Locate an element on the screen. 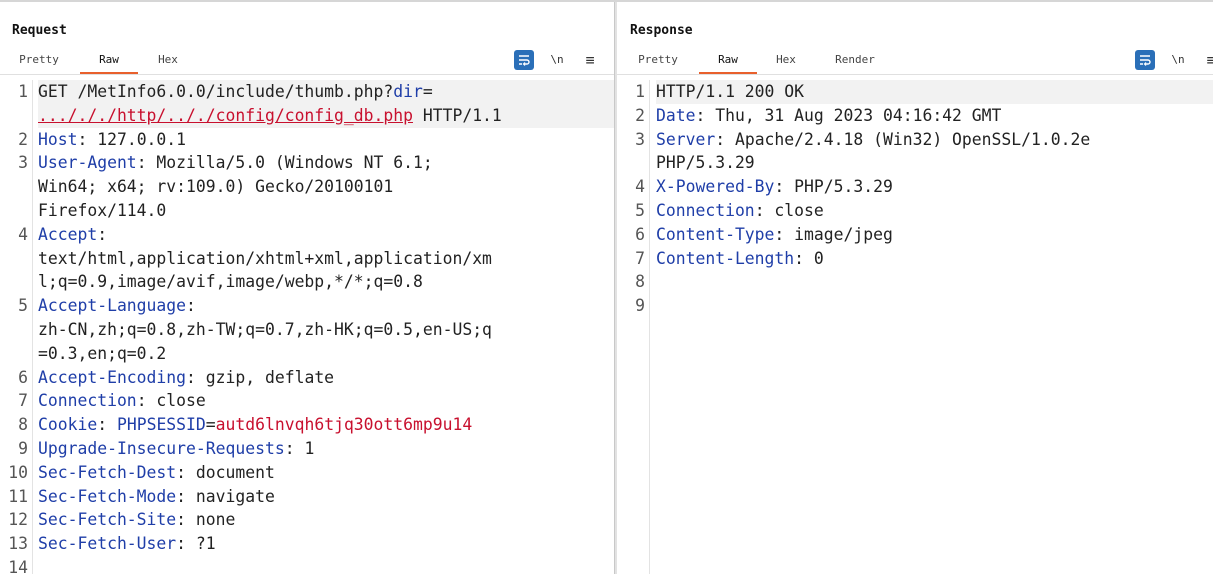 This screenshot has height=574, width=1213. request-tab-underline is located at coordinates (307, 74).